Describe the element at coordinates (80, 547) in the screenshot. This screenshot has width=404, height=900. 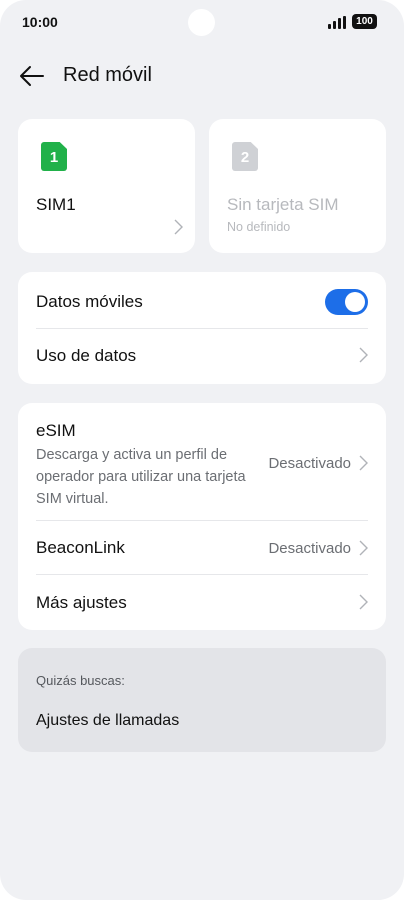
I see `beaconlink-label: BeaconLink` at that location.